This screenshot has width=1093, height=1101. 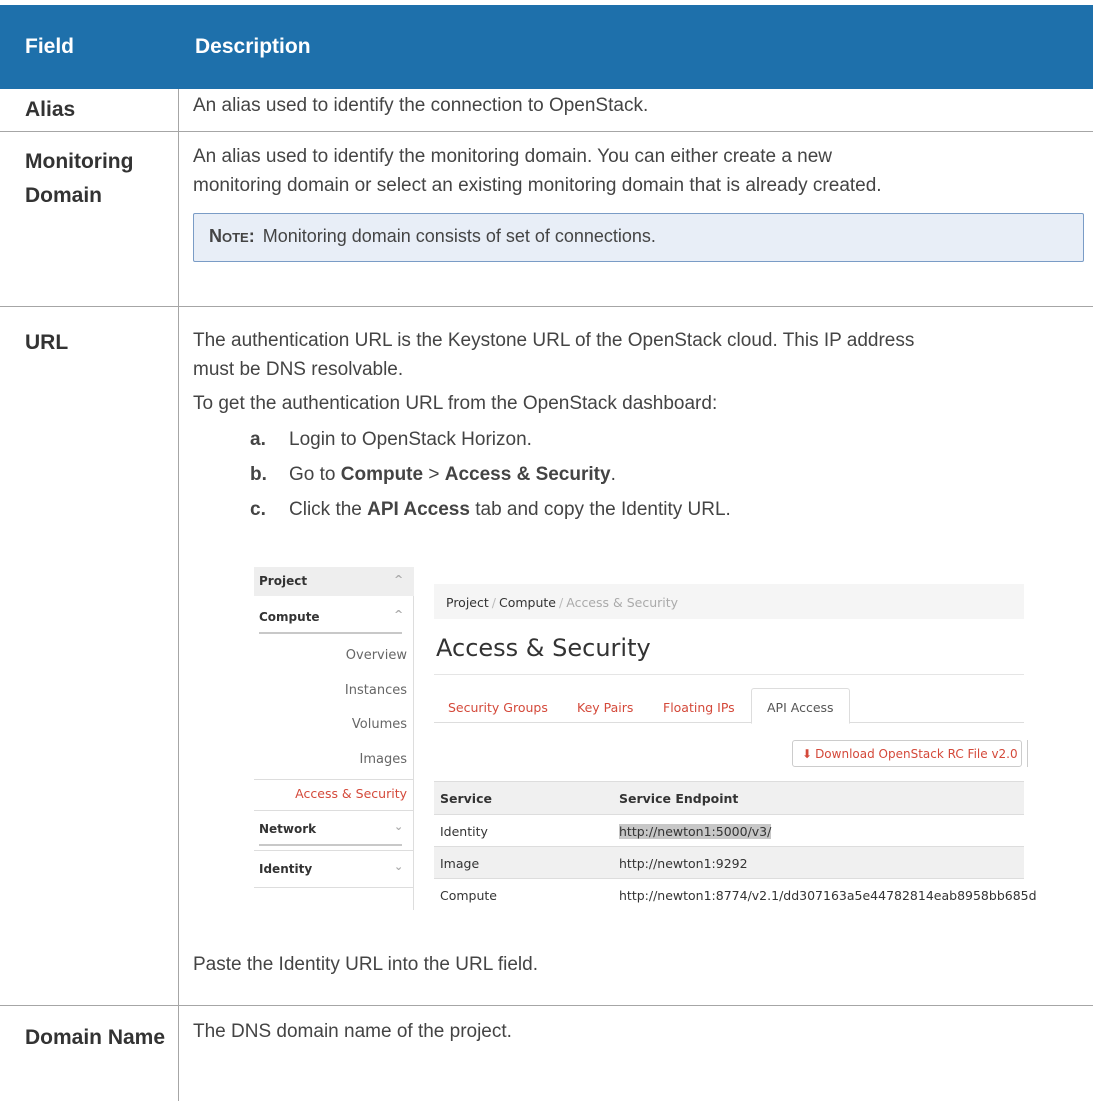 I want to click on header-field: Field, so click(x=50, y=46).